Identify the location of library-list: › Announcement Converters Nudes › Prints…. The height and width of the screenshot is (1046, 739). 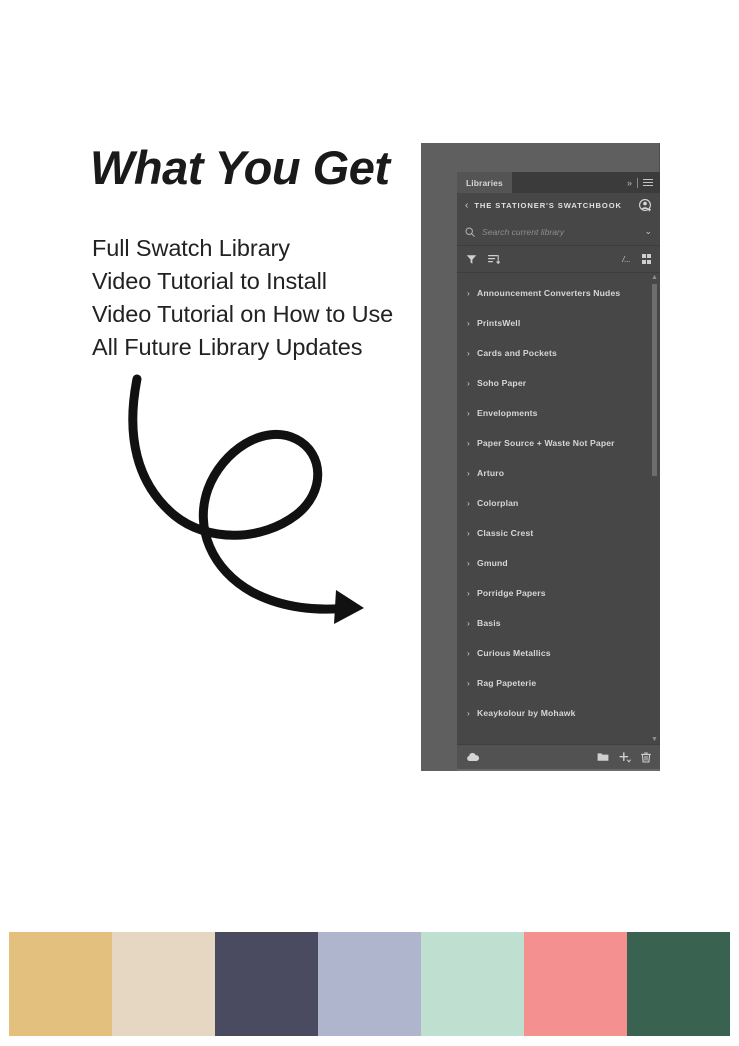
(558, 500).